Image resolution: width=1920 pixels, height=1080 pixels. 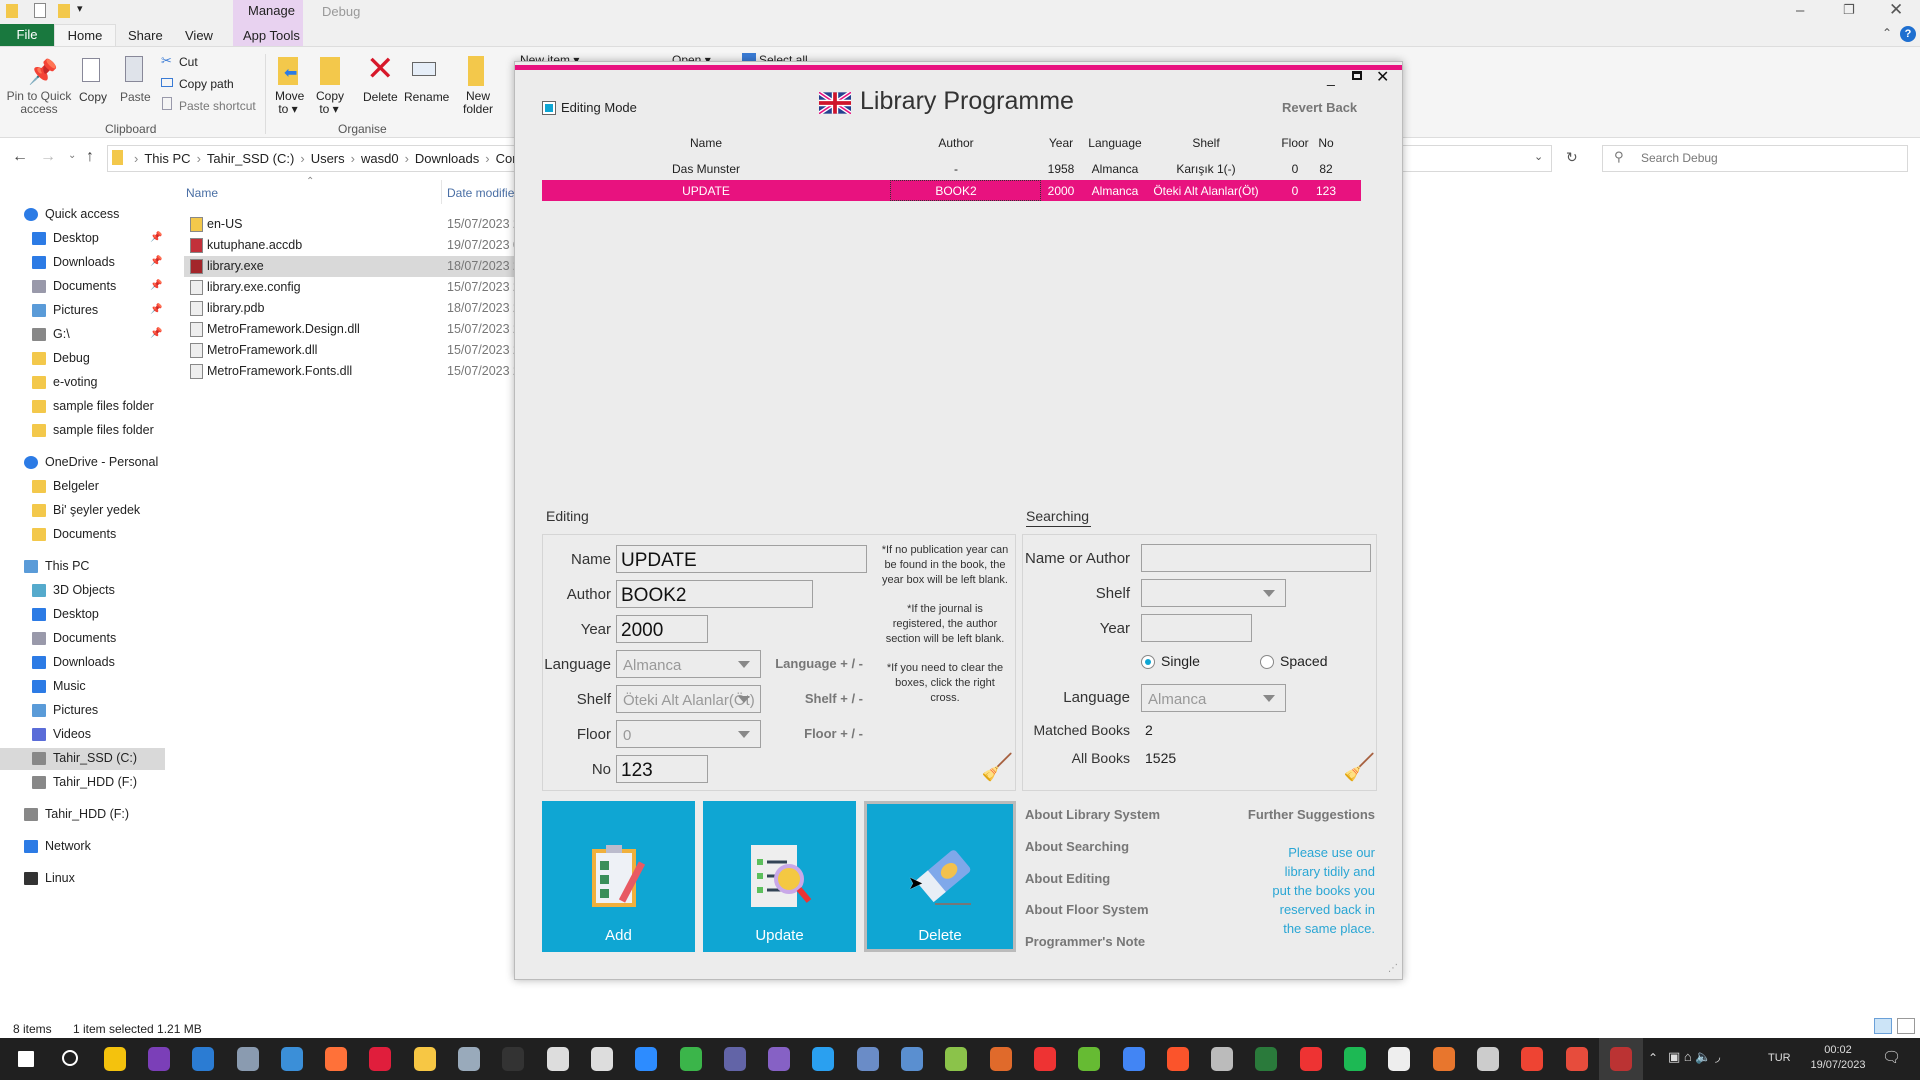 What do you see at coordinates (1319, 107) in the screenshot?
I see `revert-back-link: Revert Back` at bounding box center [1319, 107].